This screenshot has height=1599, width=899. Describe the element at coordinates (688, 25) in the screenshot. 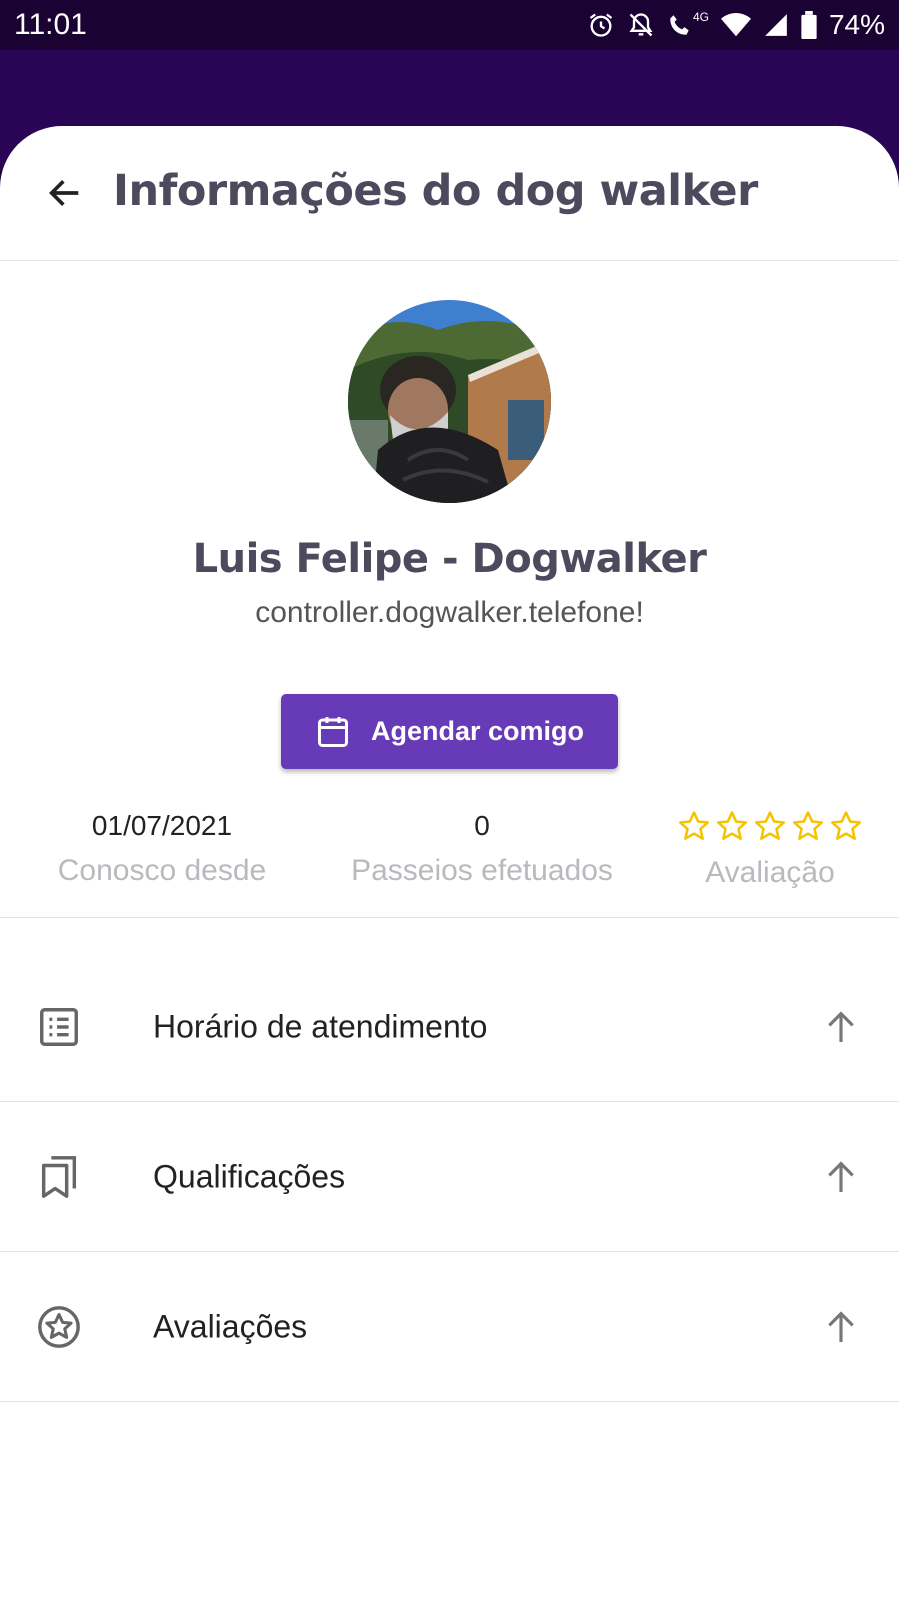

I see `wifi-call-icon: 4G` at that location.